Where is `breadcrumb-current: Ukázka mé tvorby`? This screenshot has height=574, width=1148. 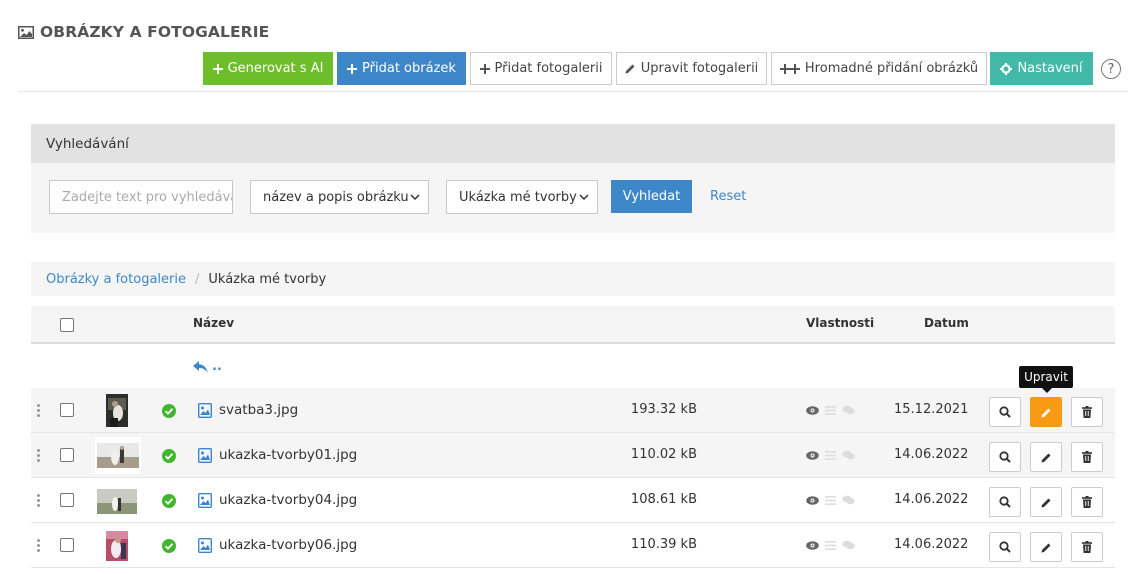
breadcrumb-current: Ukázka mé tvorby is located at coordinates (267, 279).